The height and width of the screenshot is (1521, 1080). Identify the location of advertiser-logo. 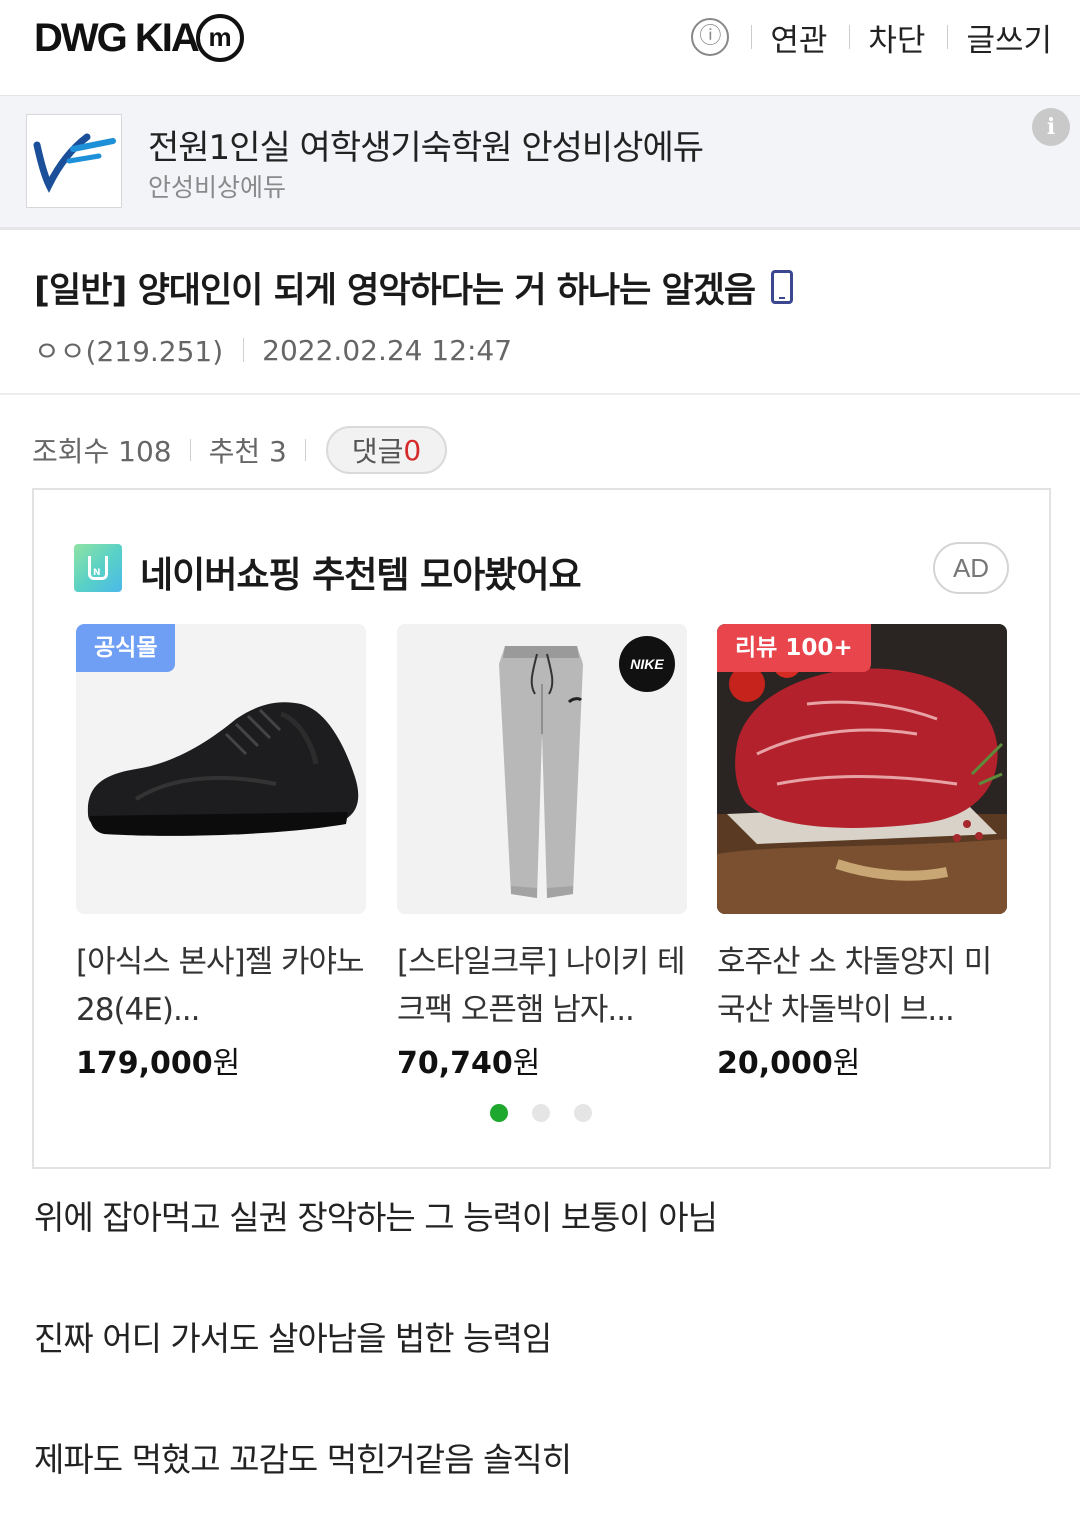
(74, 161).